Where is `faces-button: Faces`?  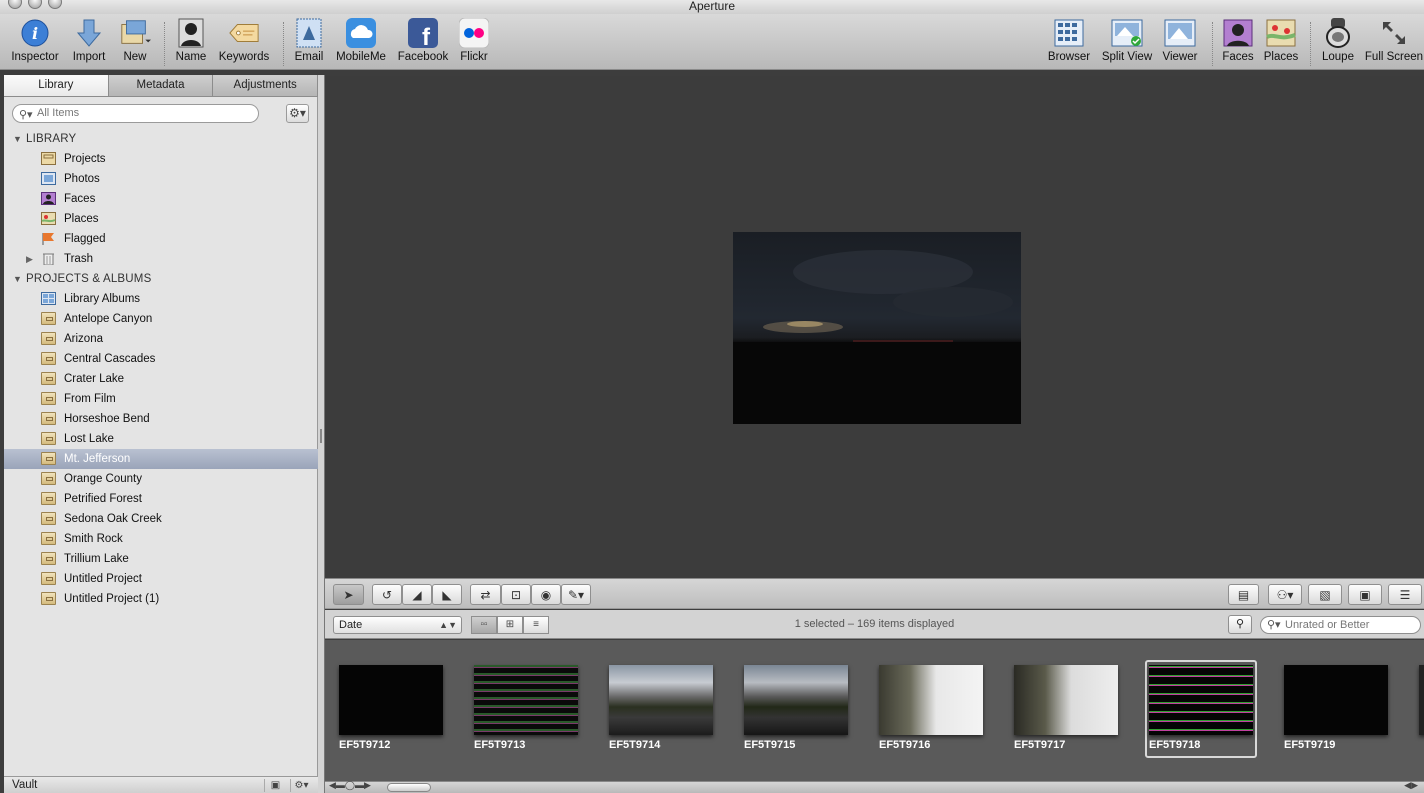 faces-button: Faces is located at coordinates (1238, 40).